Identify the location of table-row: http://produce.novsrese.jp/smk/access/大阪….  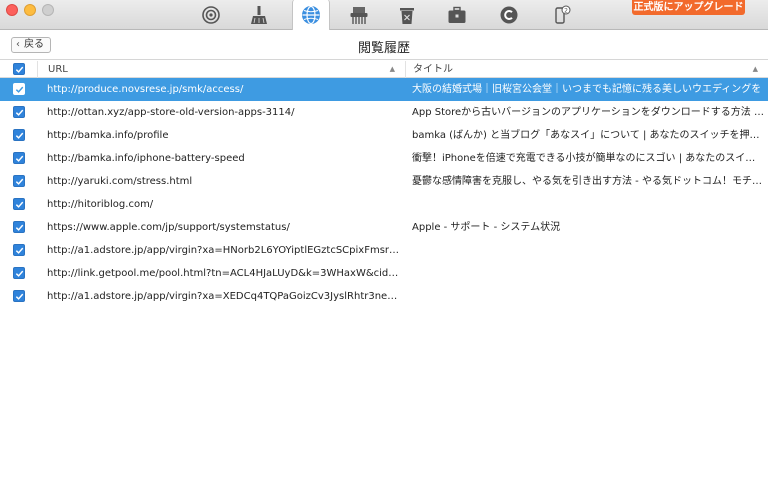
(384, 89).